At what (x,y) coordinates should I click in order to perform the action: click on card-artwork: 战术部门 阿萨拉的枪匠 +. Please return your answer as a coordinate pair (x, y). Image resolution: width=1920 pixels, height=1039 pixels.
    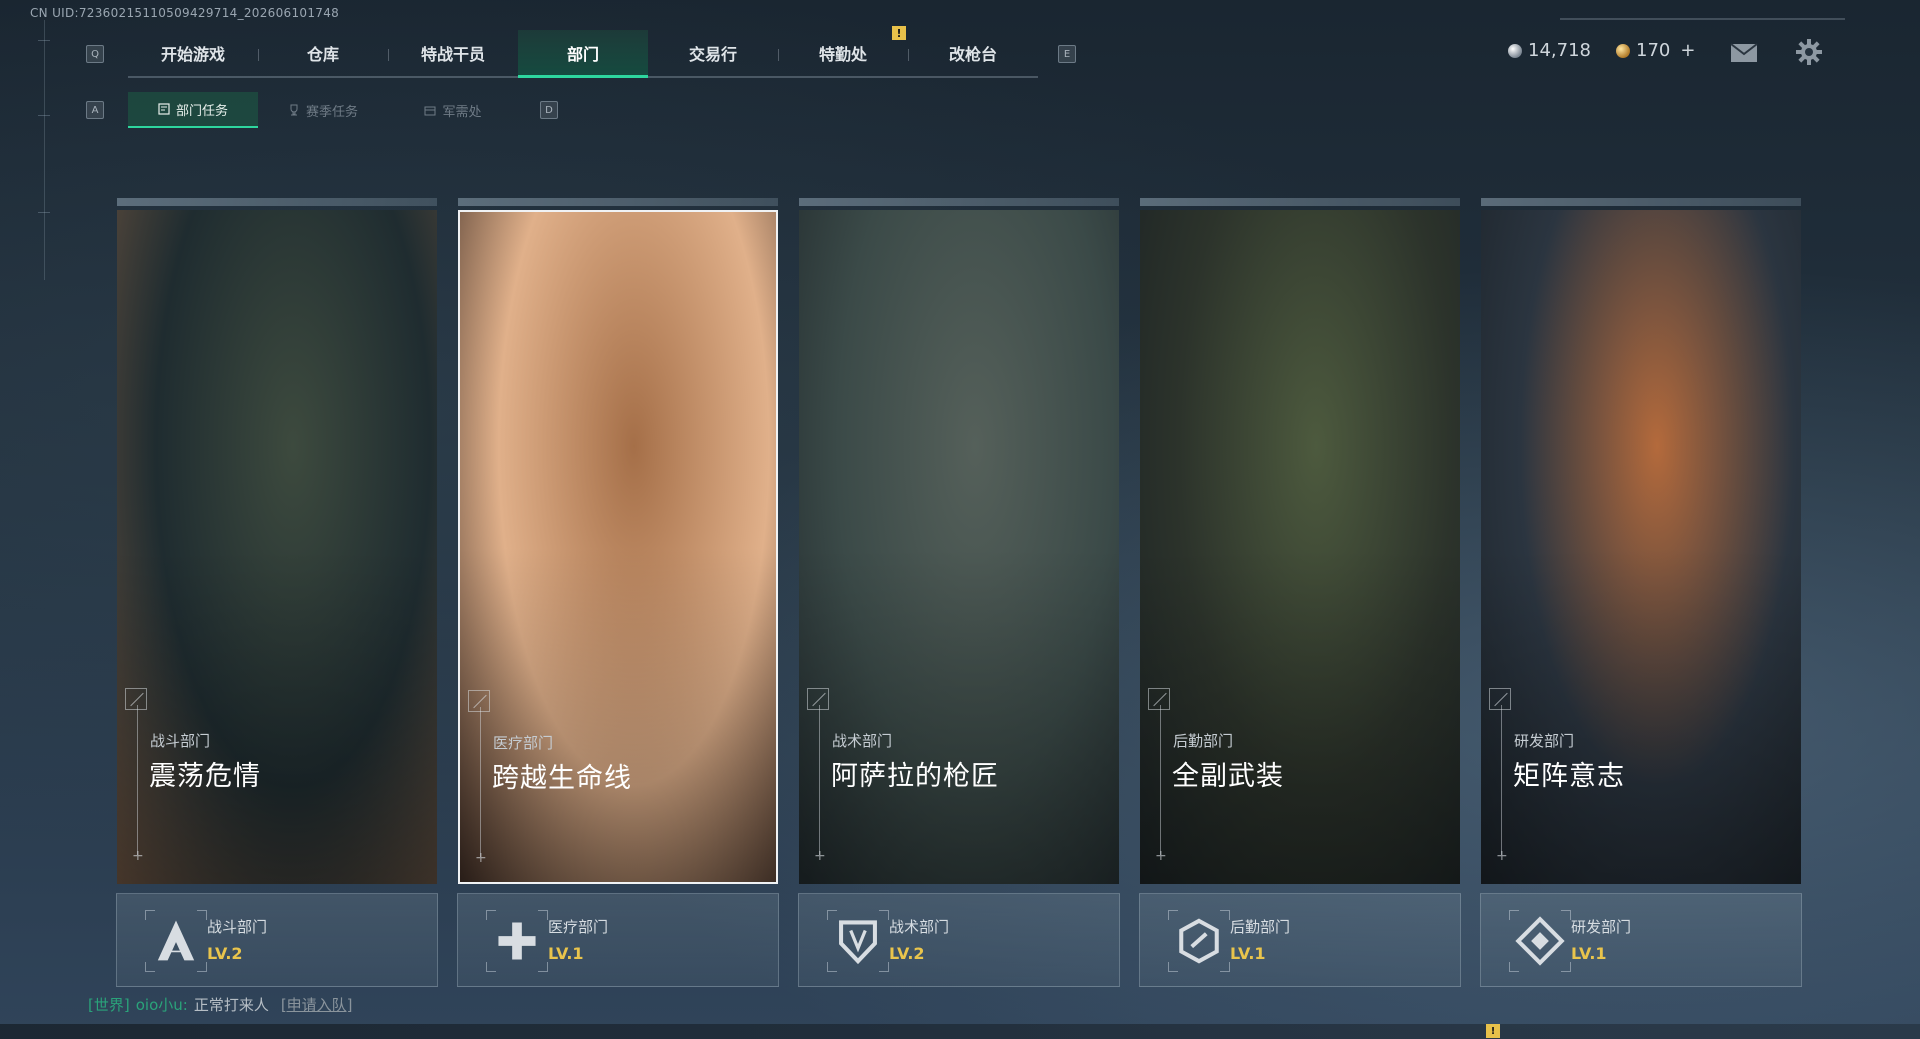
    Looking at the image, I should click on (959, 547).